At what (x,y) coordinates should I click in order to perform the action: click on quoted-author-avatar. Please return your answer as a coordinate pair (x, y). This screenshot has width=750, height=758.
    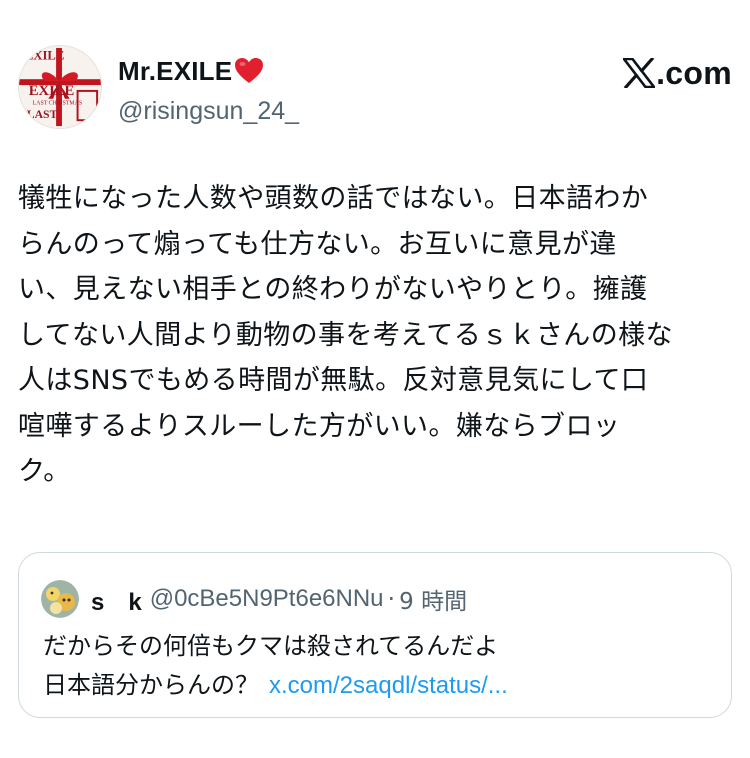
    Looking at the image, I should click on (60, 599).